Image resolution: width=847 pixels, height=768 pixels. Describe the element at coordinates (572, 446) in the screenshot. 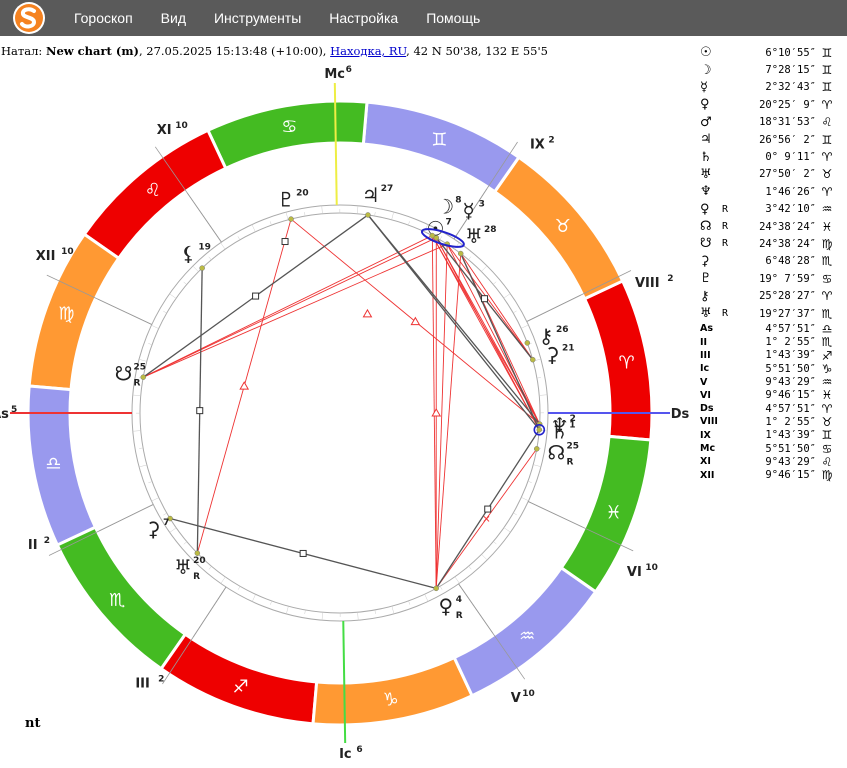

I see `planet-degree-label: 25` at that location.